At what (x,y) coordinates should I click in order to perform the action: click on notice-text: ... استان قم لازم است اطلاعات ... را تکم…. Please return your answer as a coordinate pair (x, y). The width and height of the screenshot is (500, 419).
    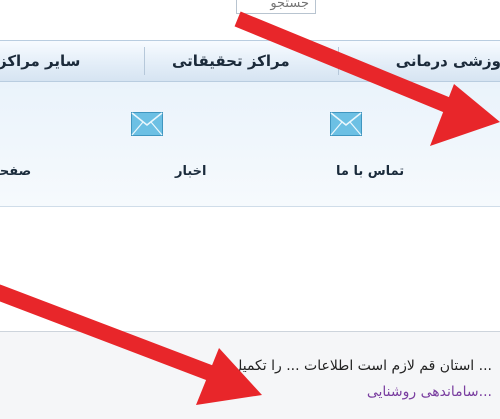
    Looking at the image, I should click on (348, 366).